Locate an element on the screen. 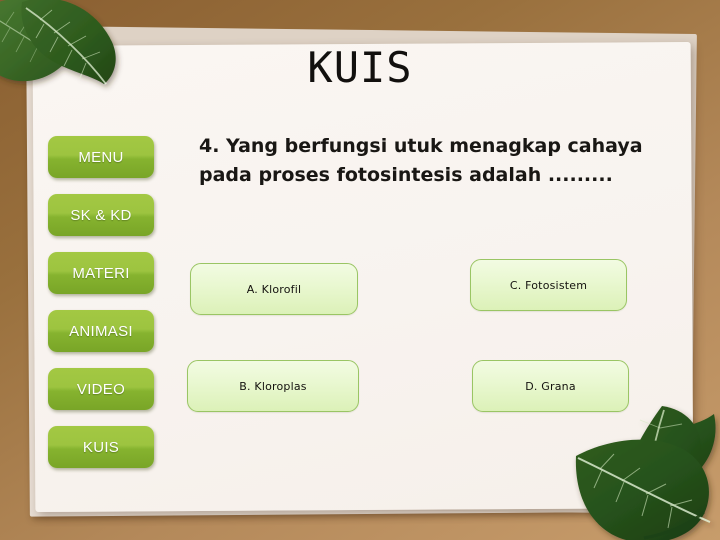 This screenshot has height=540, width=720. sidebar-item-sk-kd: SK & KD is located at coordinates (101, 215).